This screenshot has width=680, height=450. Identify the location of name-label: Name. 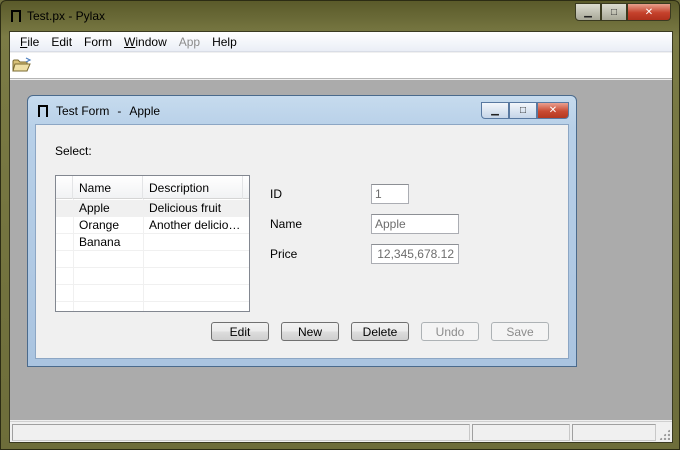
(286, 224).